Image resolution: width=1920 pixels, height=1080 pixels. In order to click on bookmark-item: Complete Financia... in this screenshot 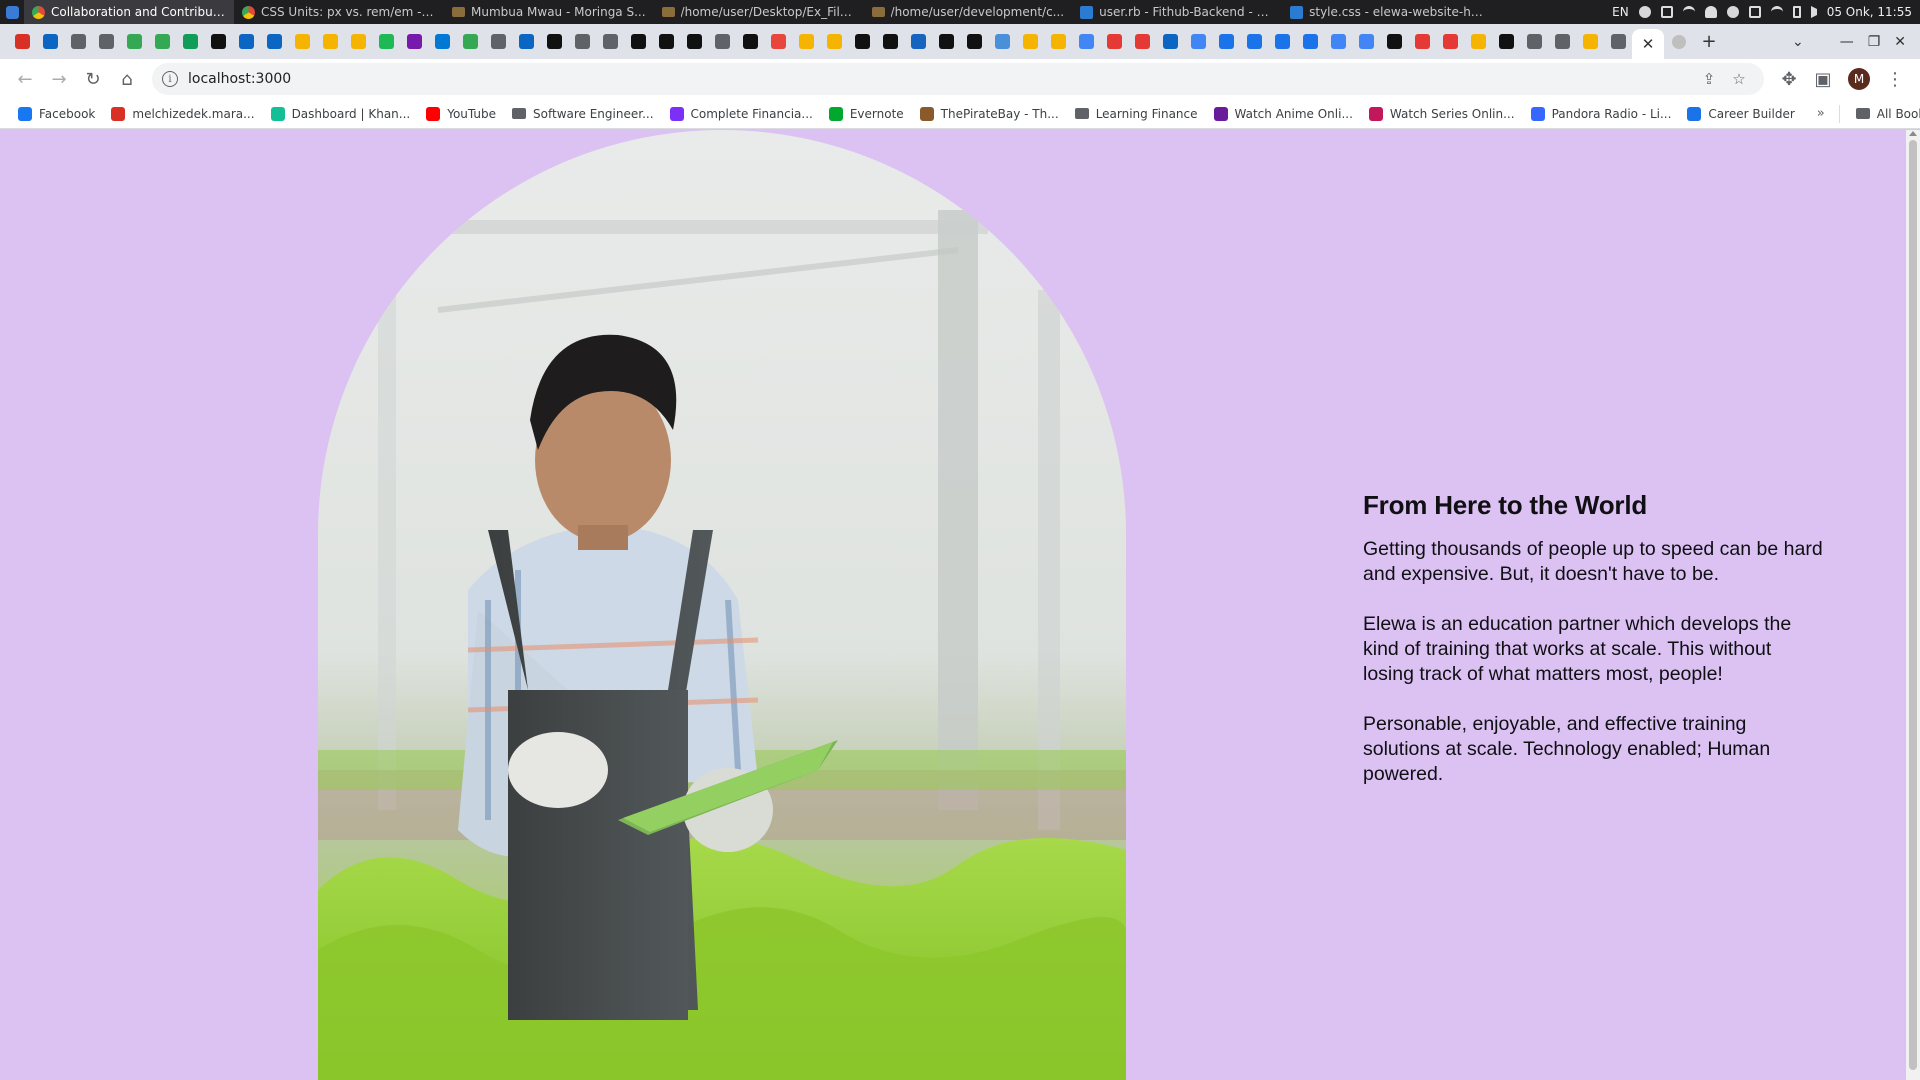, I will do `click(741, 114)`.